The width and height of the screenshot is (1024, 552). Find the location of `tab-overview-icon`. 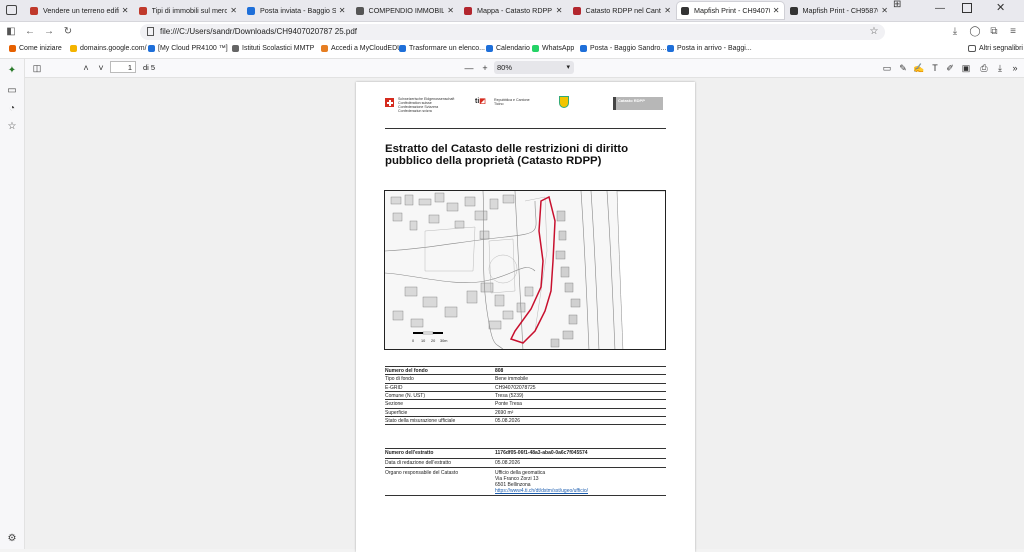

tab-overview-icon is located at coordinates (11, 10).